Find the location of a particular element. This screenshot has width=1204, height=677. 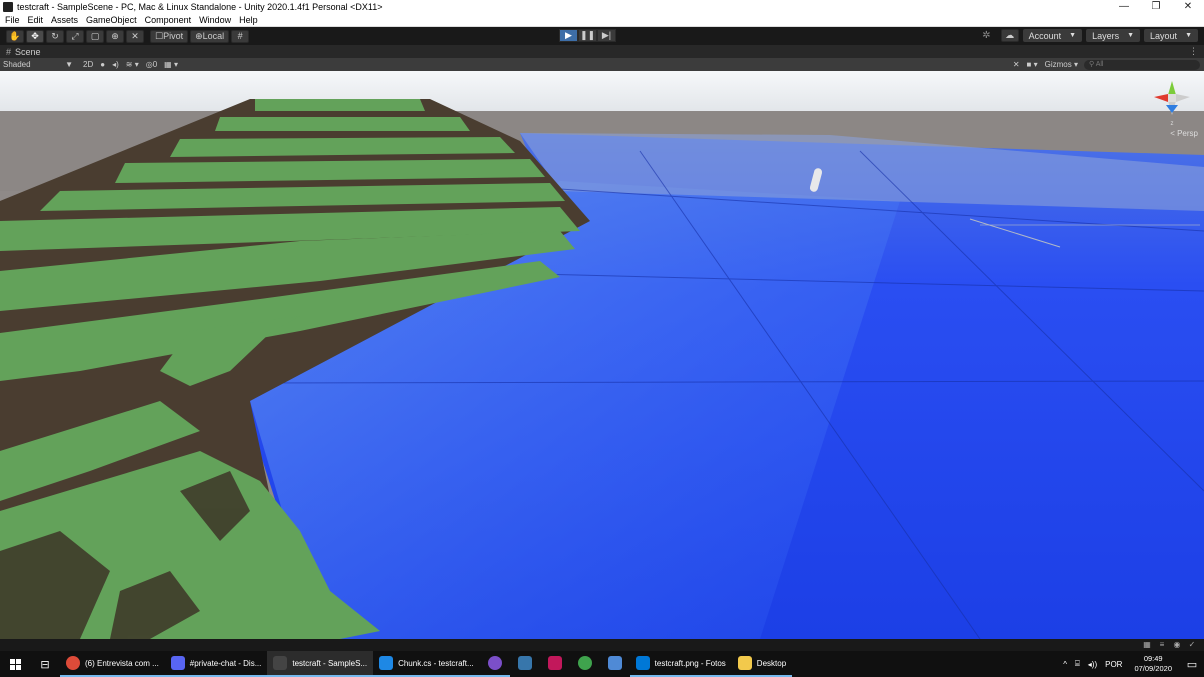

local-button: ⊕ Local is located at coordinates (210, 36).